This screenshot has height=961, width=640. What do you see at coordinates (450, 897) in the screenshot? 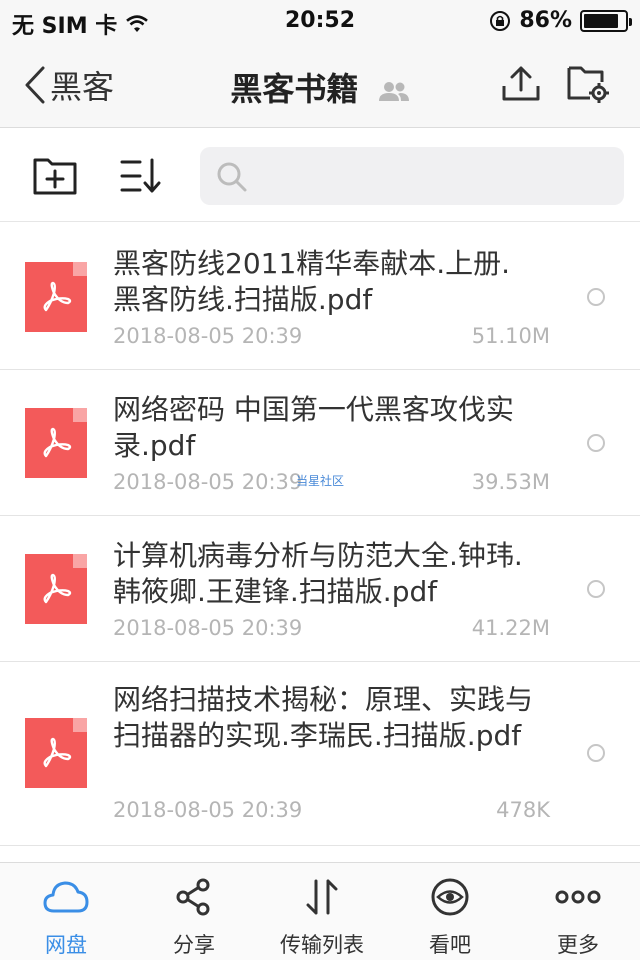
I see `eye-icon` at bounding box center [450, 897].